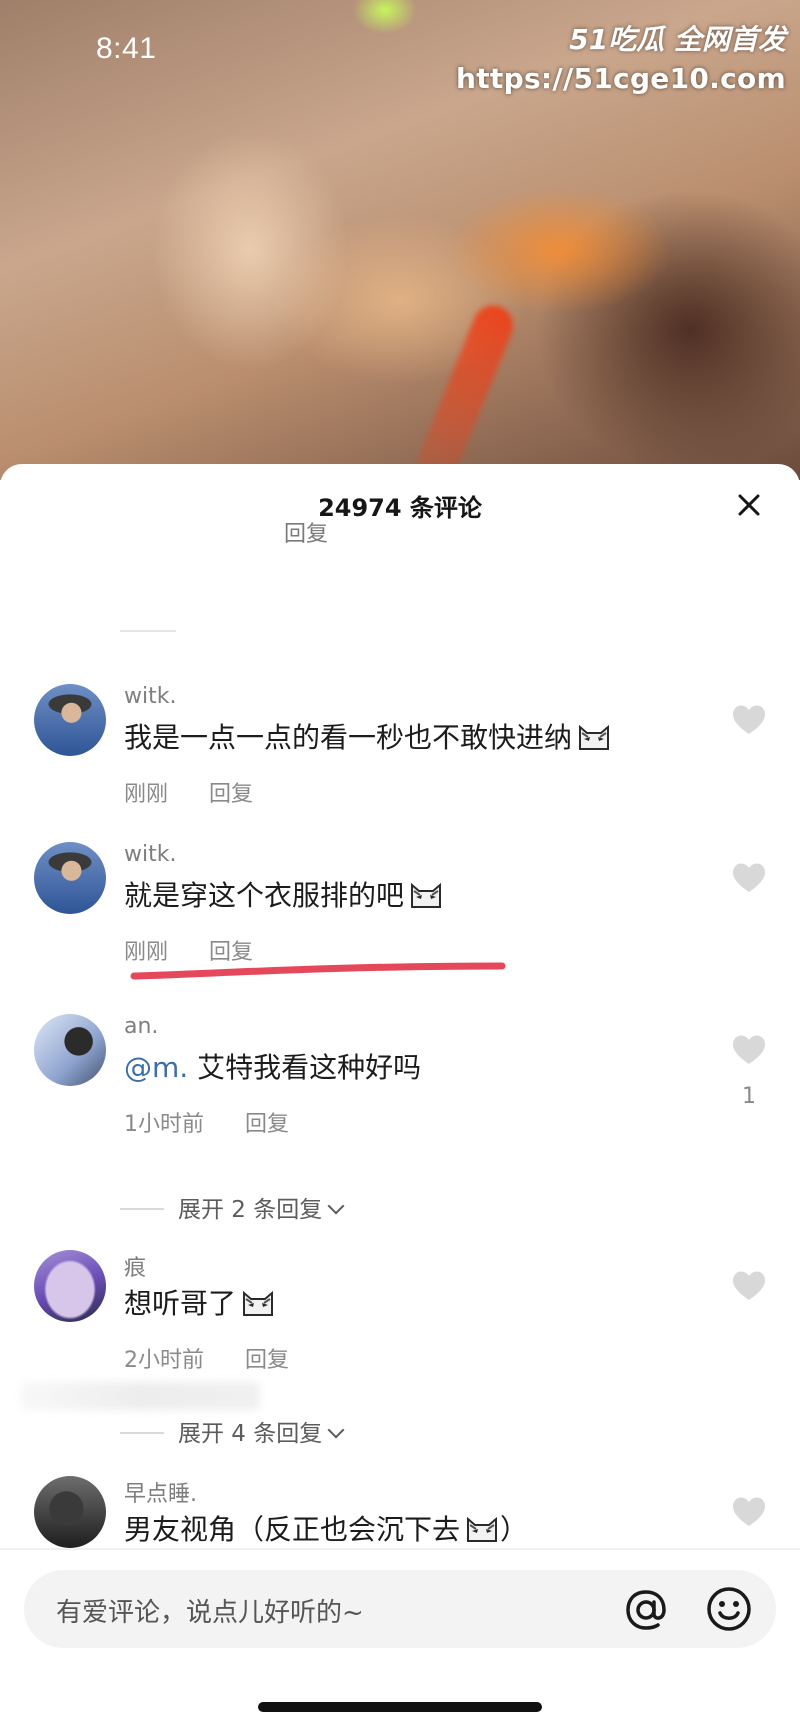 Image resolution: width=800 pixels, height=1730 pixels. I want to click on home-indicator, so click(400, 1707).